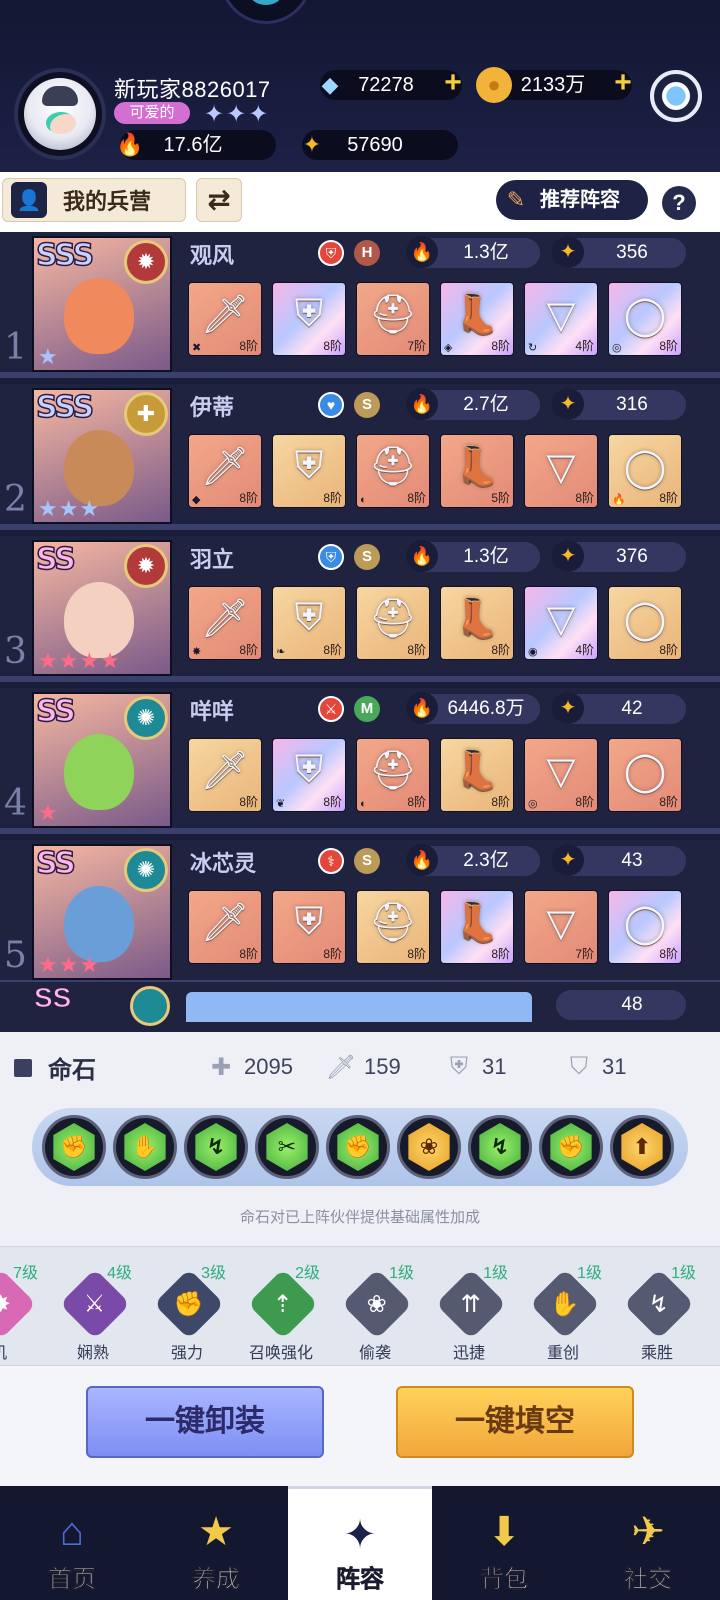 Image resolution: width=720 pixels, height=1600 pixels. I want to click on effect-name: 迅捷, so click(468, 1353).